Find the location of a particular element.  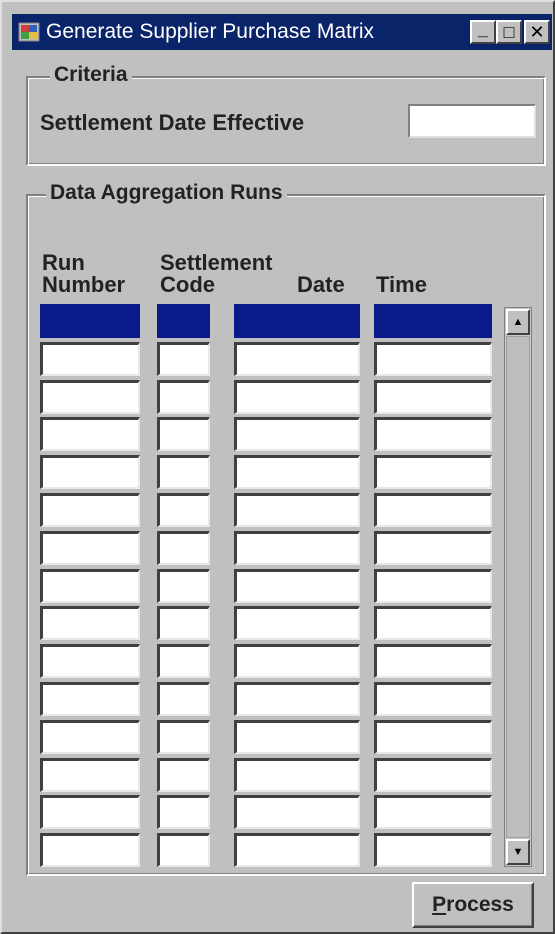

title-bar: Generate Supplier Purchase Matrix _ □ ✕ is located at coordinates (282, 32).